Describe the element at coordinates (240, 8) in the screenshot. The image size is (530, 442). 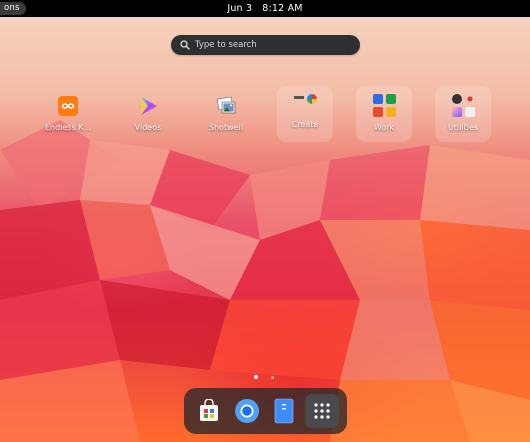
I see `clock-date: Jun 3` at that location.